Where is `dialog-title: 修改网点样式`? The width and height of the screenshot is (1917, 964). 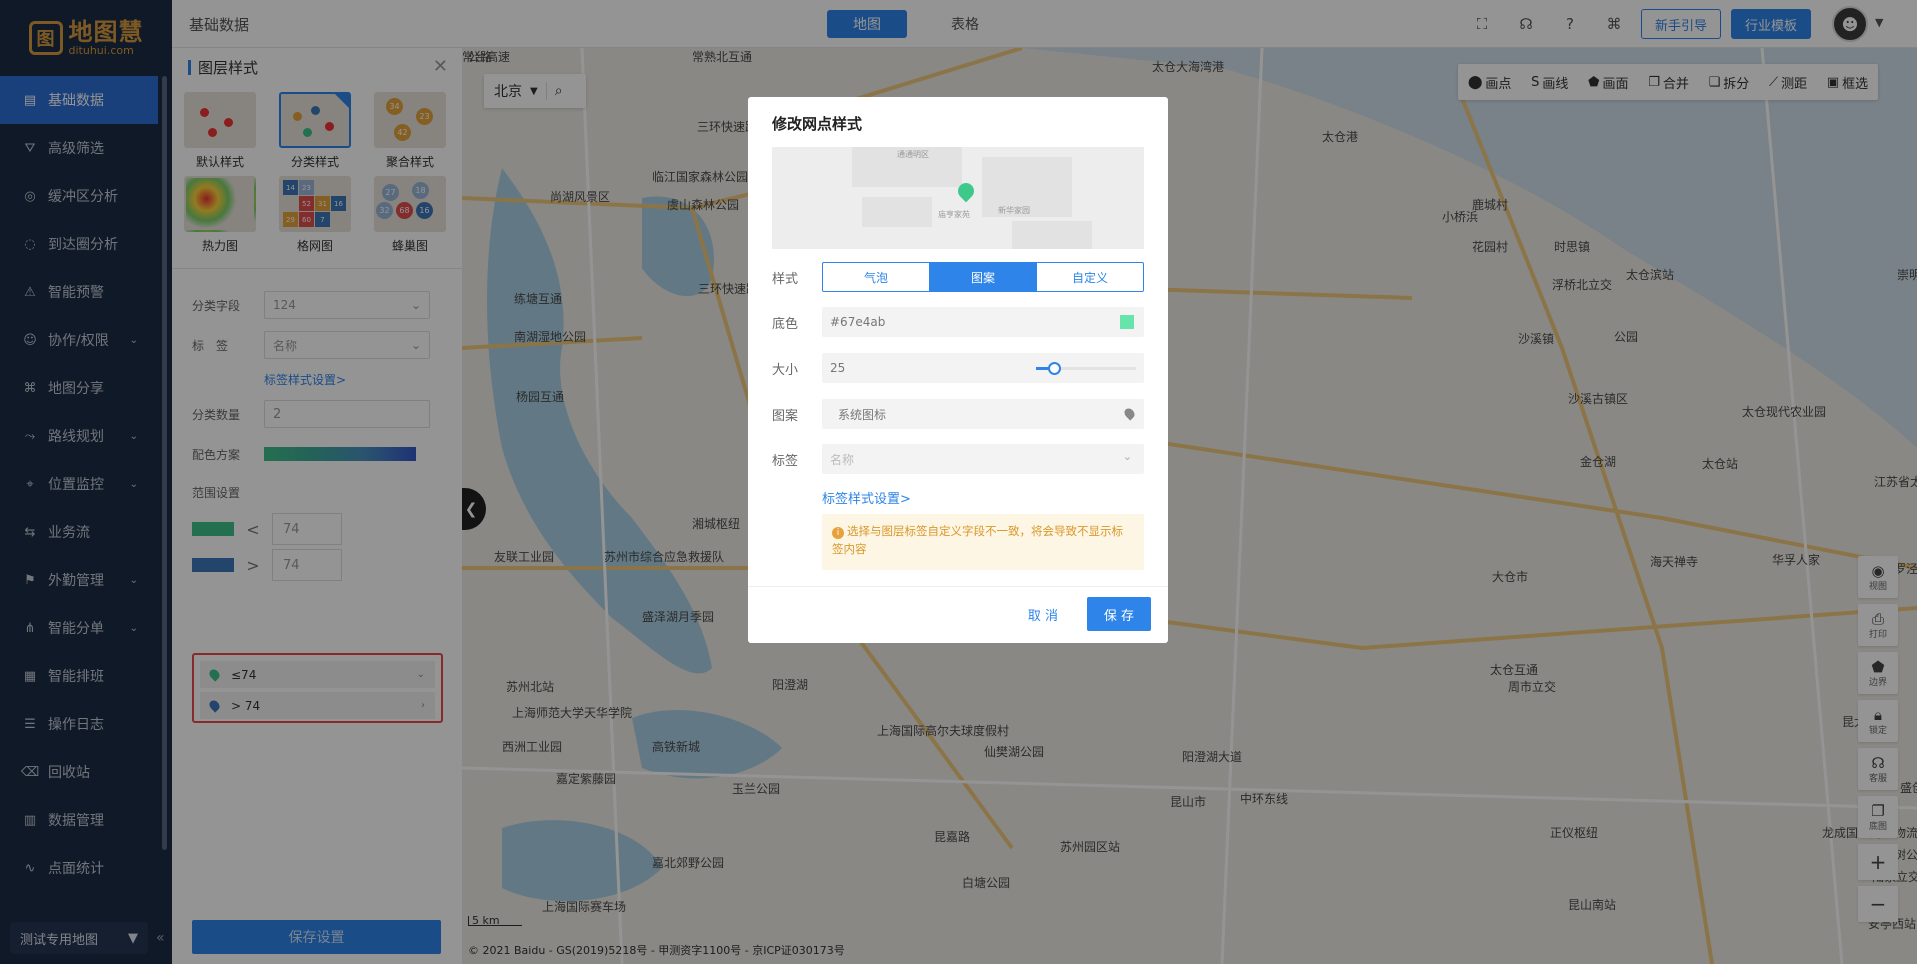 dialog-title: 修改网点样式 is located at coordinates (817, 124).